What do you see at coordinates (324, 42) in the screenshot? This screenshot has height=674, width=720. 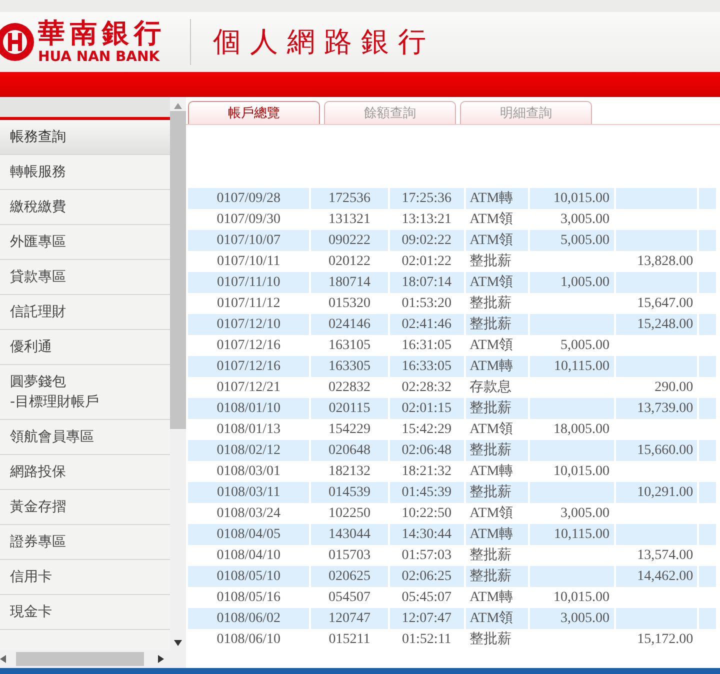 I see `service-title: 個人網路銀行` at bounding box center [324, 42].